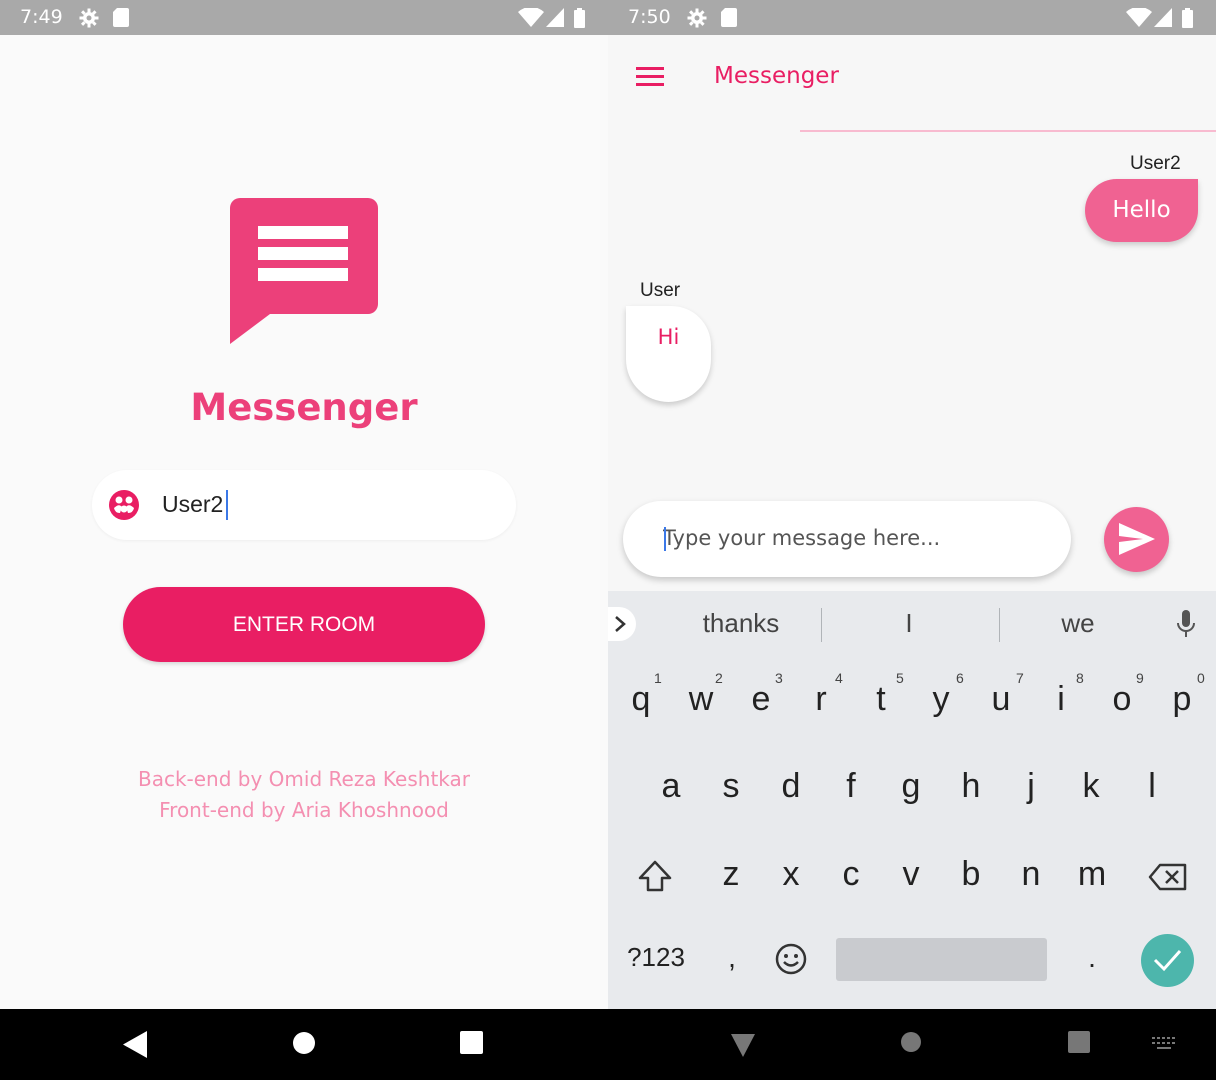 Image resolution: width=1216 pixels, height=1080 pixels. What do you see at coordinates (1078, 623) in the screenshot?
I see `suggestion: we` at bounding box center [1078, 623].